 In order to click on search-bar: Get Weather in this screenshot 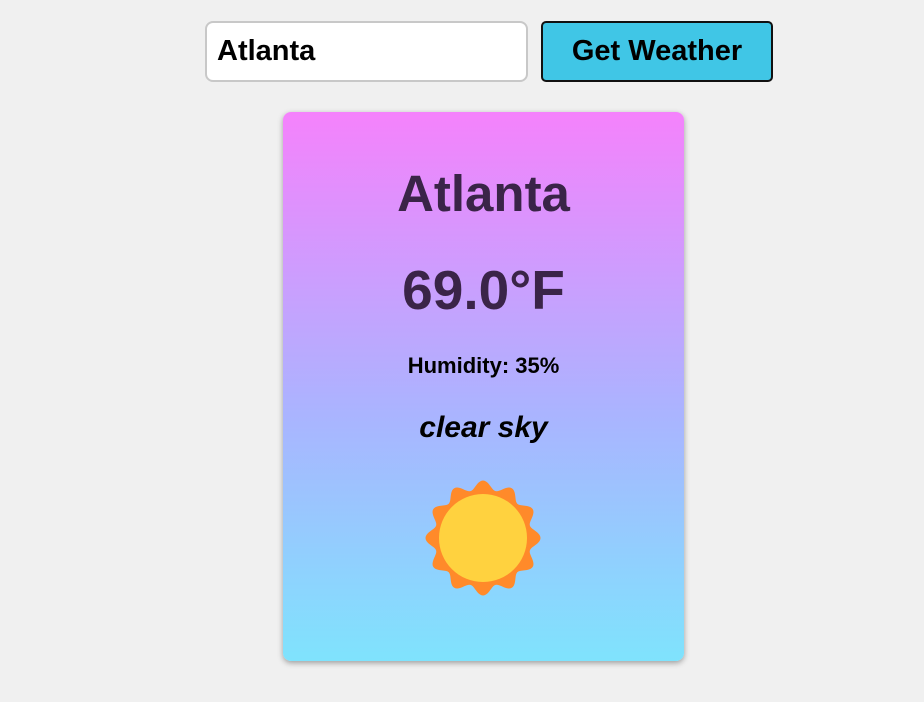, I will do `click(489, 51)`.